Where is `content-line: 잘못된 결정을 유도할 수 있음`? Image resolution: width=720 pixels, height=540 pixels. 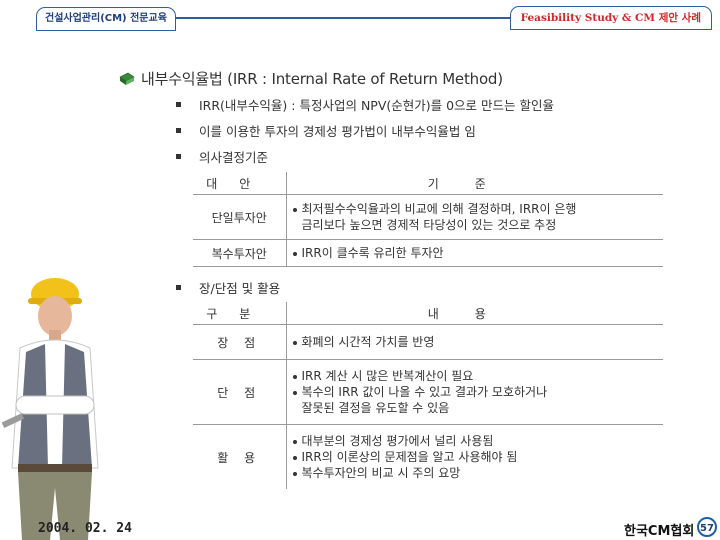
content-line: 잘못된 결정을 유도할 수 있음 is located at coordinates (375, 408).